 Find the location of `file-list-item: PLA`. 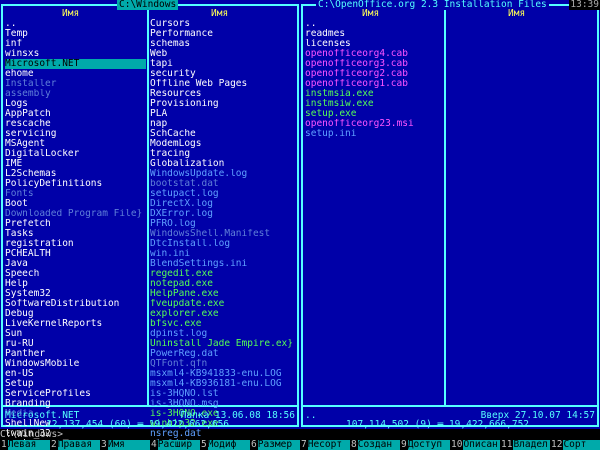

file-list-item: PLA is located at coordinates (223, 114).